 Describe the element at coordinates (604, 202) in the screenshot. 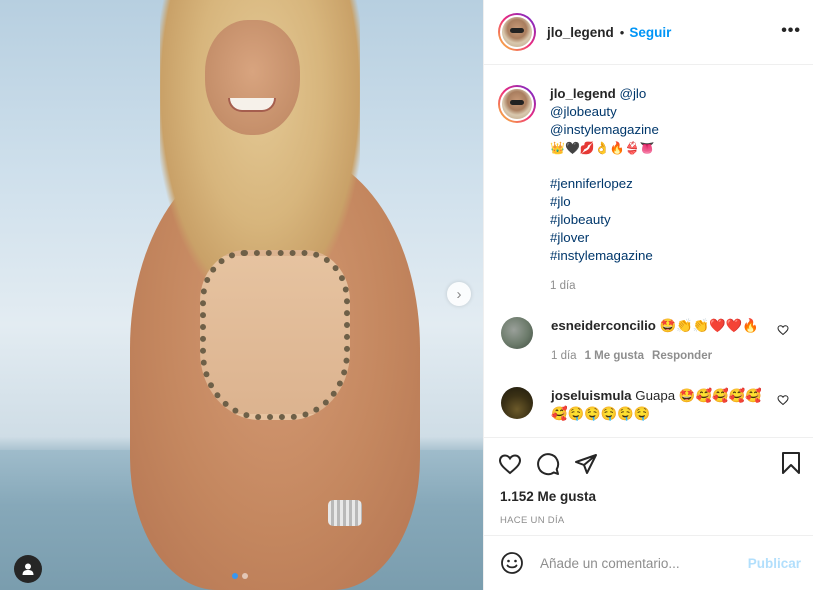

I see `caption-hashtag: #jlo` at that location.